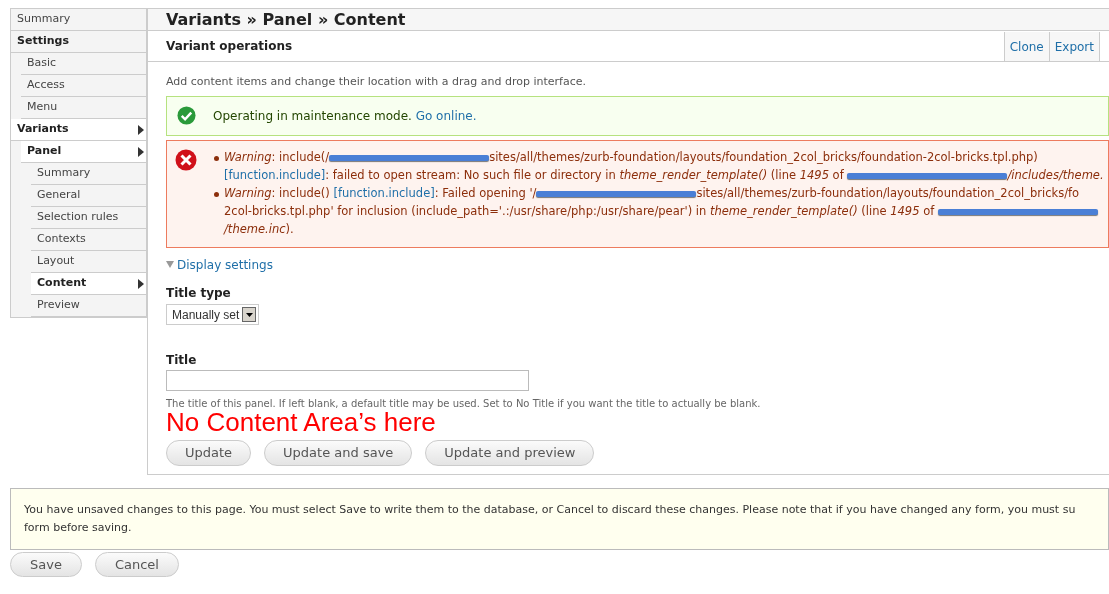 This screenshot has width=1109, height=594. Describe the element at coordinates (345, 116) in the screenshot. I see `status-text: Operating in maintenance mode. Go online.` at that location.